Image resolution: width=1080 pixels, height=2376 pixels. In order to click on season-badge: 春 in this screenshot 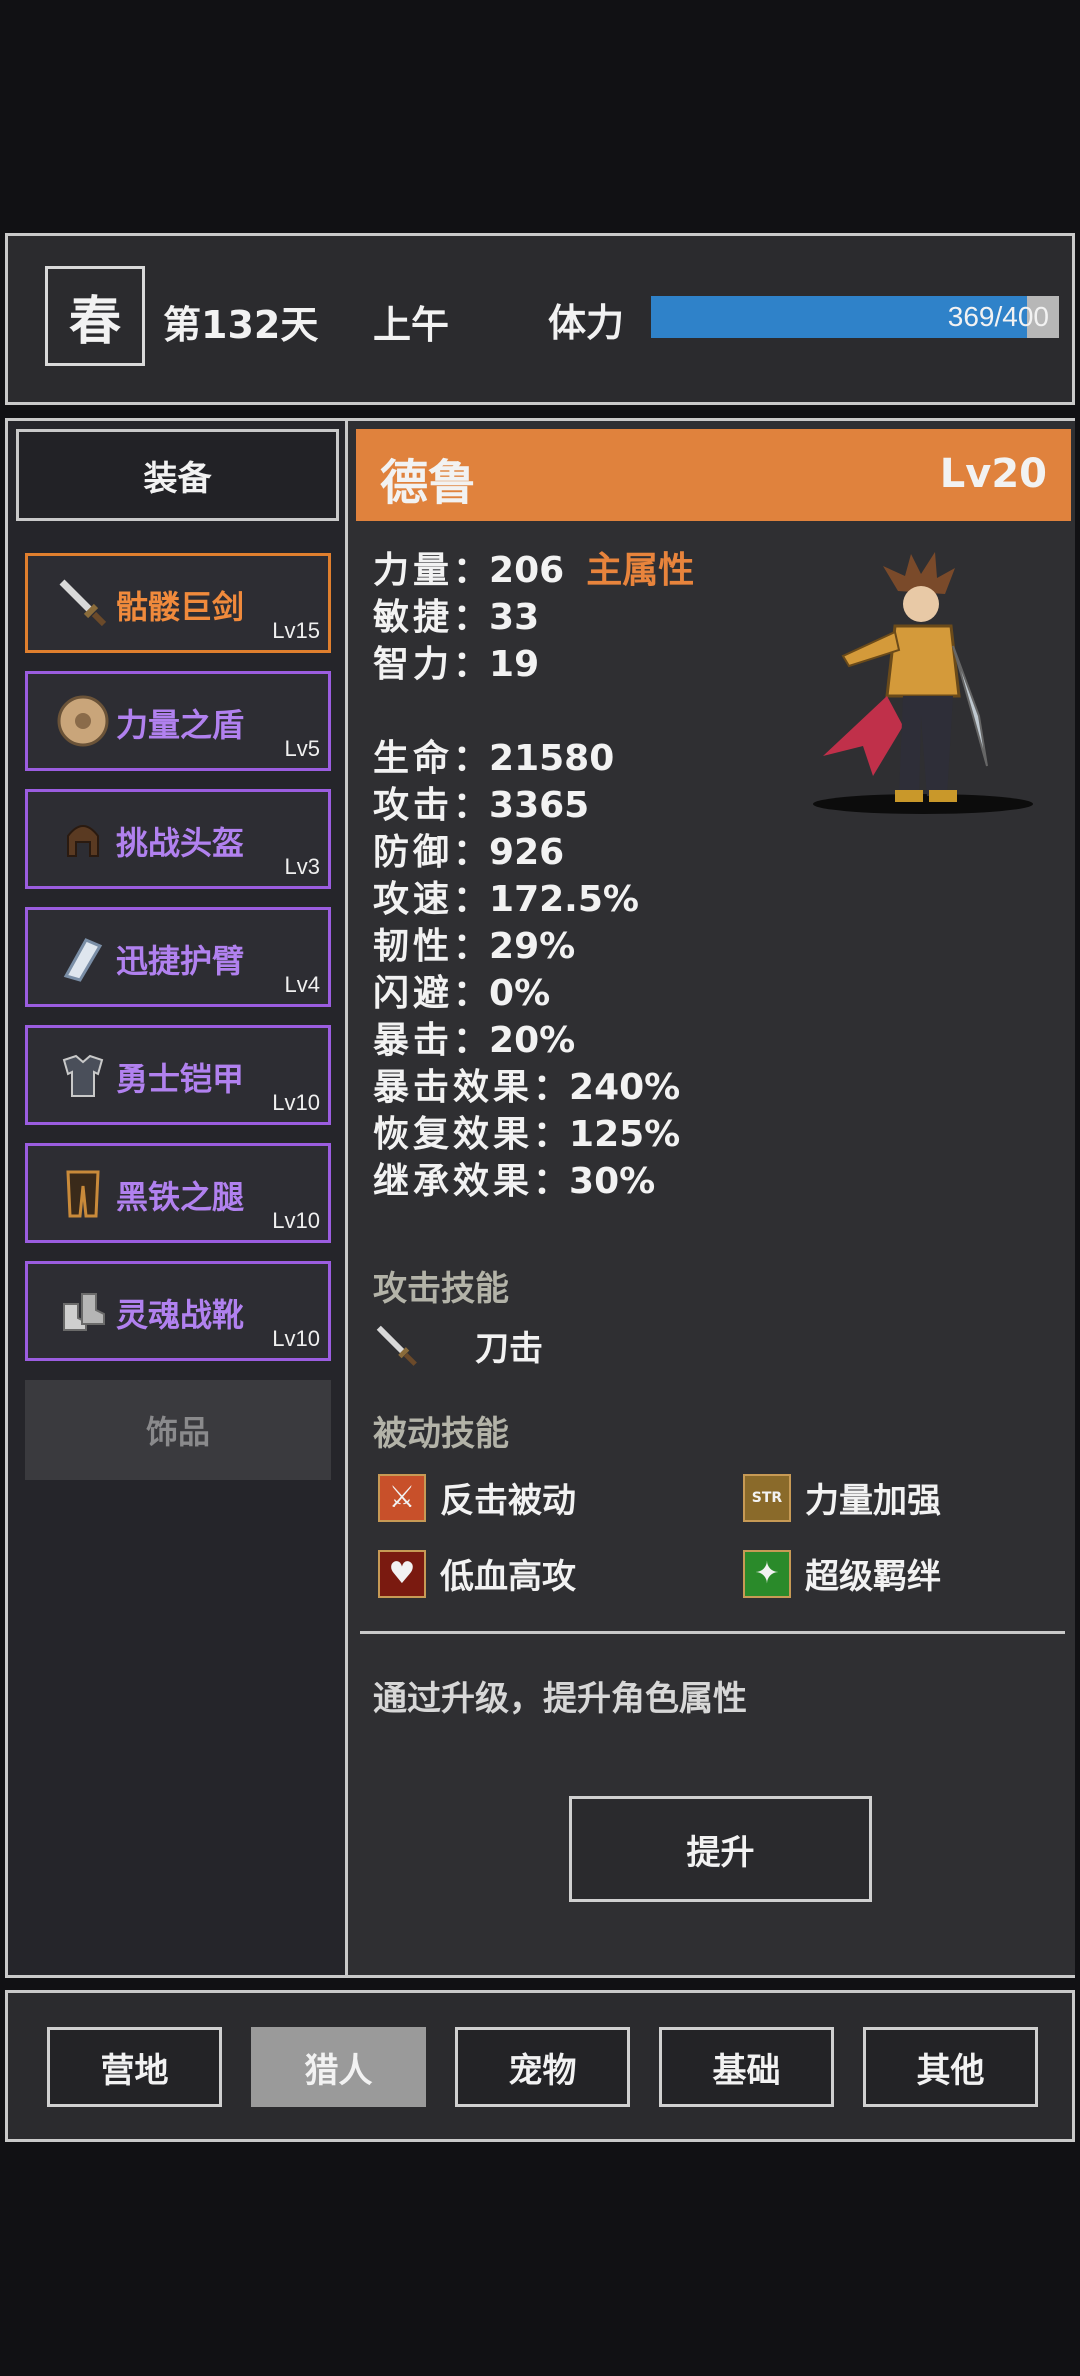, I will do `click(95, 316)`.